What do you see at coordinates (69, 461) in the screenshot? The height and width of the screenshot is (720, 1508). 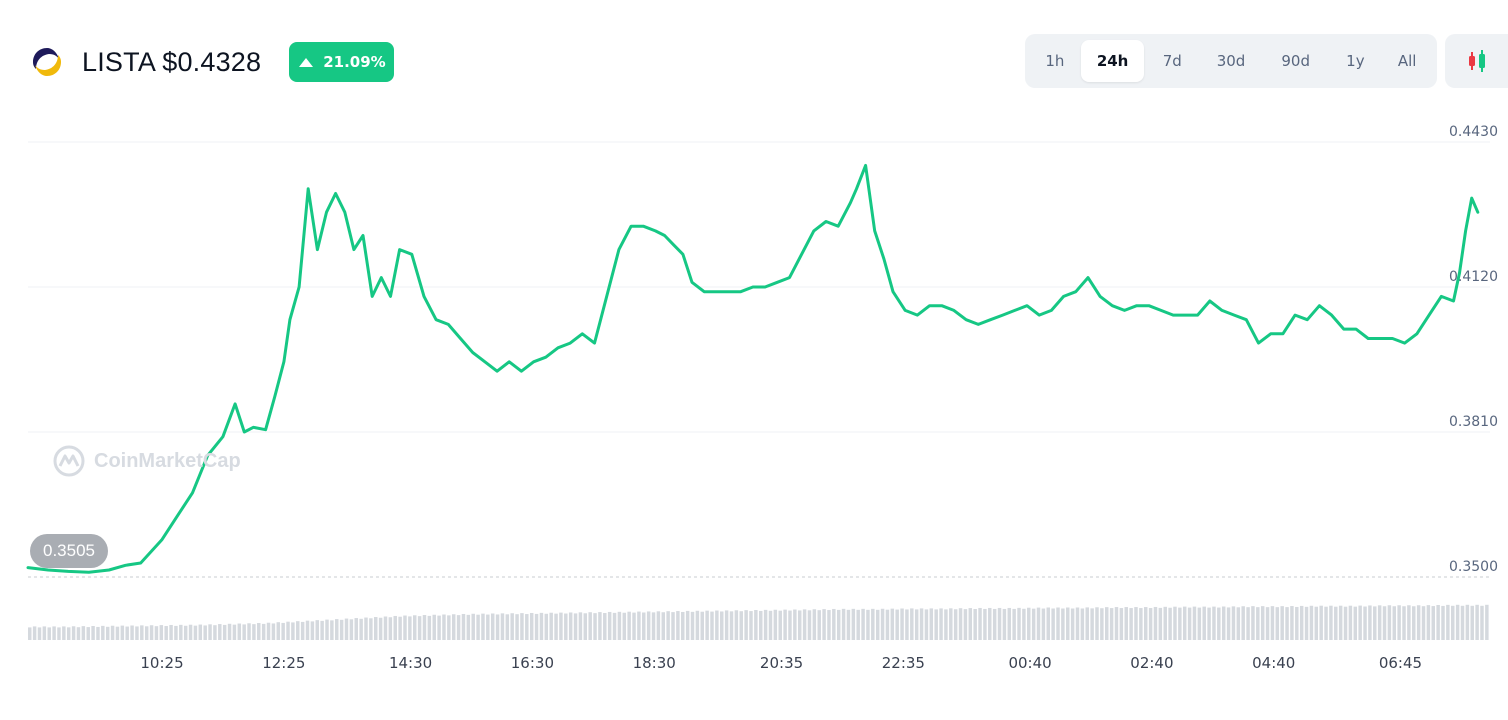 I see `coinmarketcap-logo-icon` at bounding box center [69, 461].